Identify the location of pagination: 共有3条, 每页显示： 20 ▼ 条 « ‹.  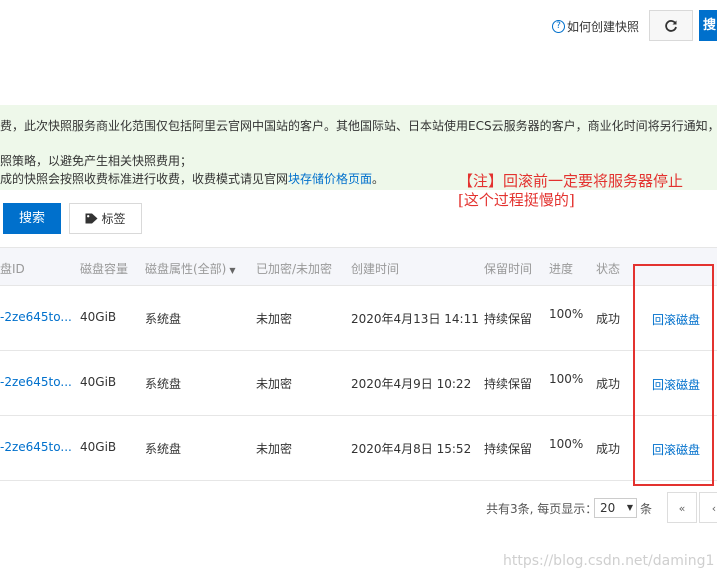
(358, 510).